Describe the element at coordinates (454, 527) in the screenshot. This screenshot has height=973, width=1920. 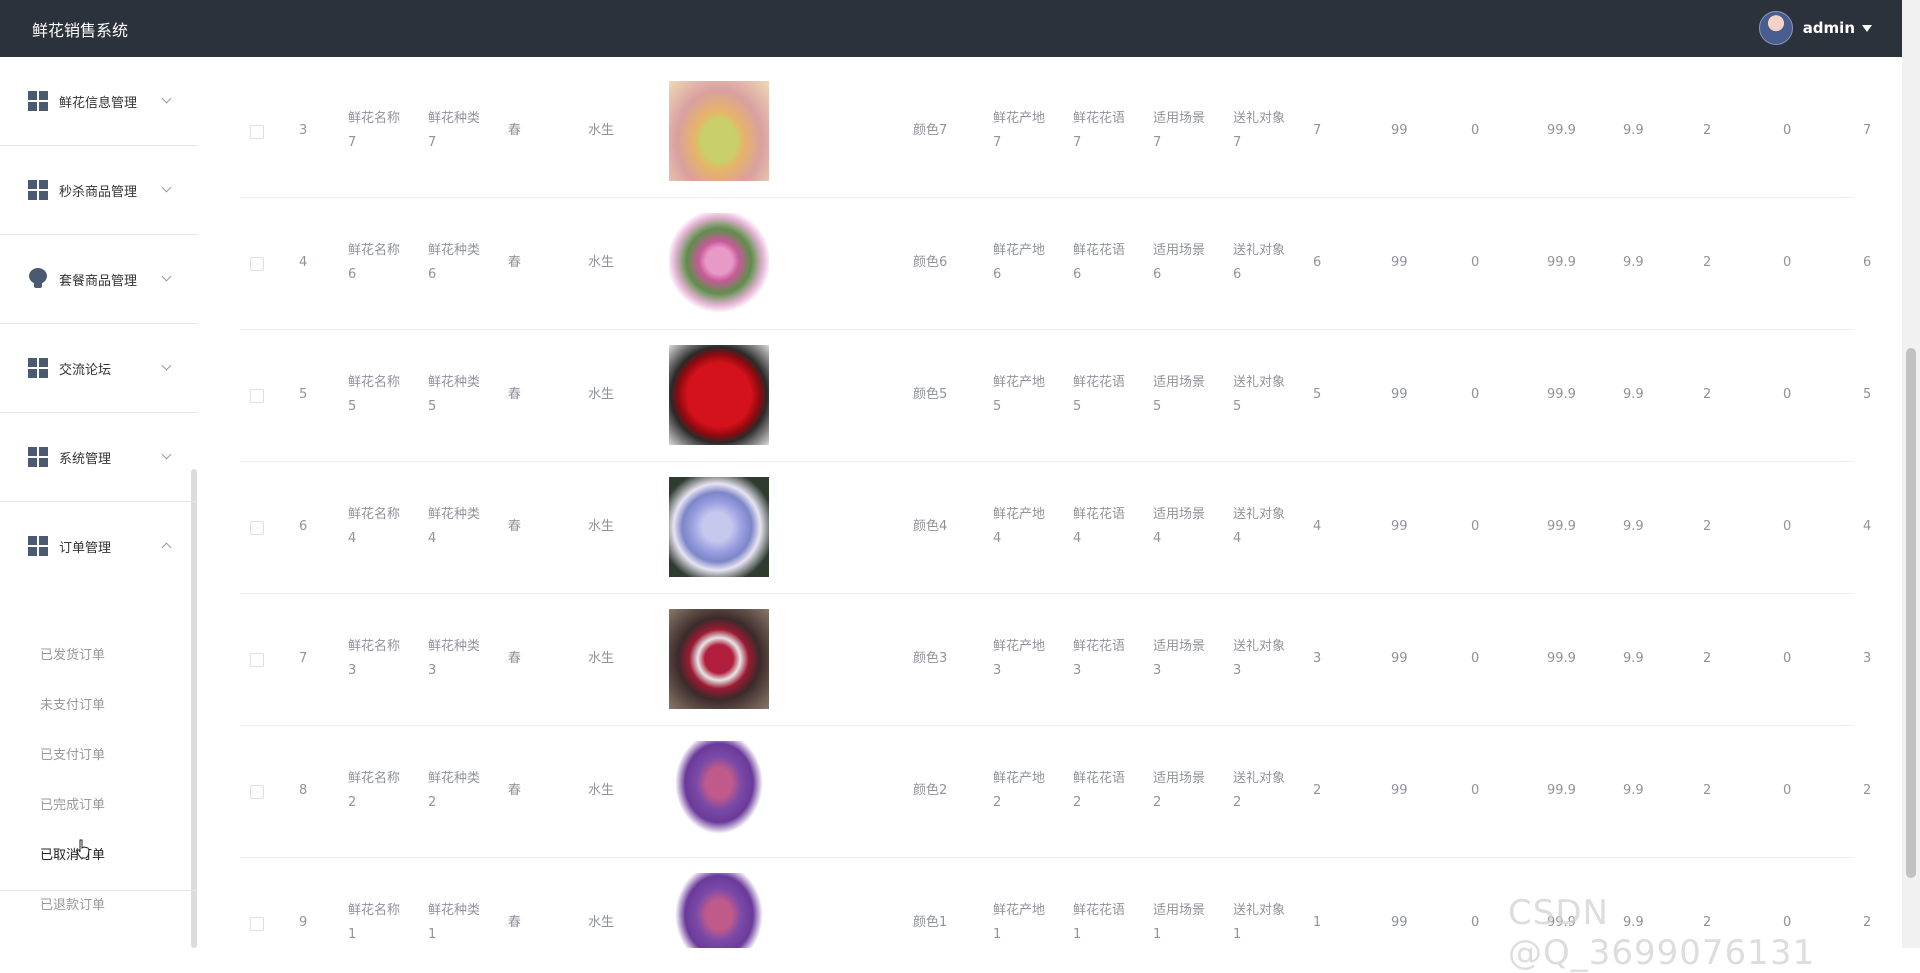
I see `cell-kind: 鲜花种类 4` at that location.